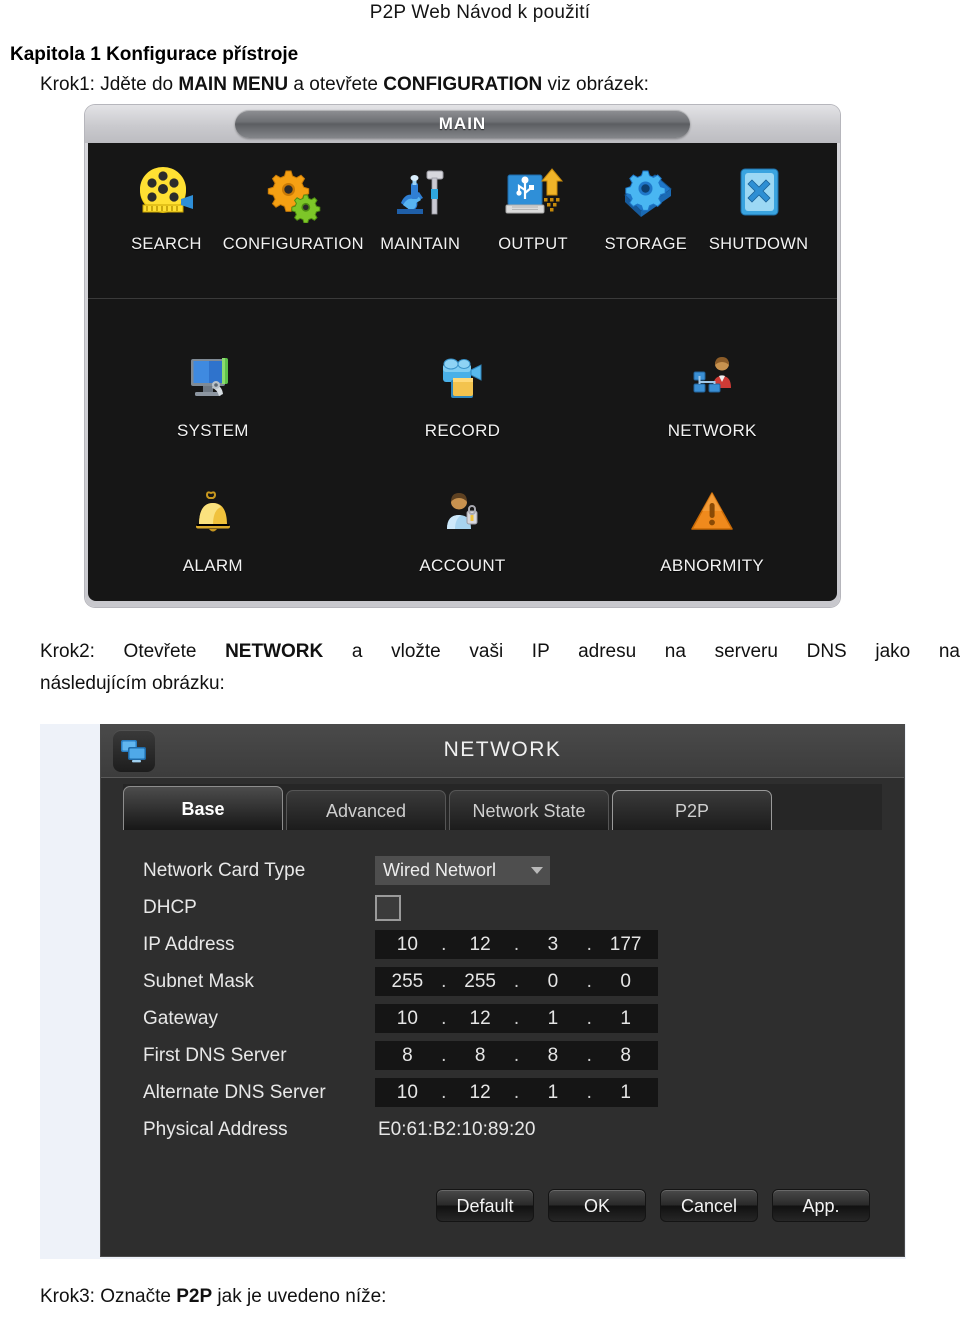  I want to click on dns1-octet-3: 8, so click(553, 1056).